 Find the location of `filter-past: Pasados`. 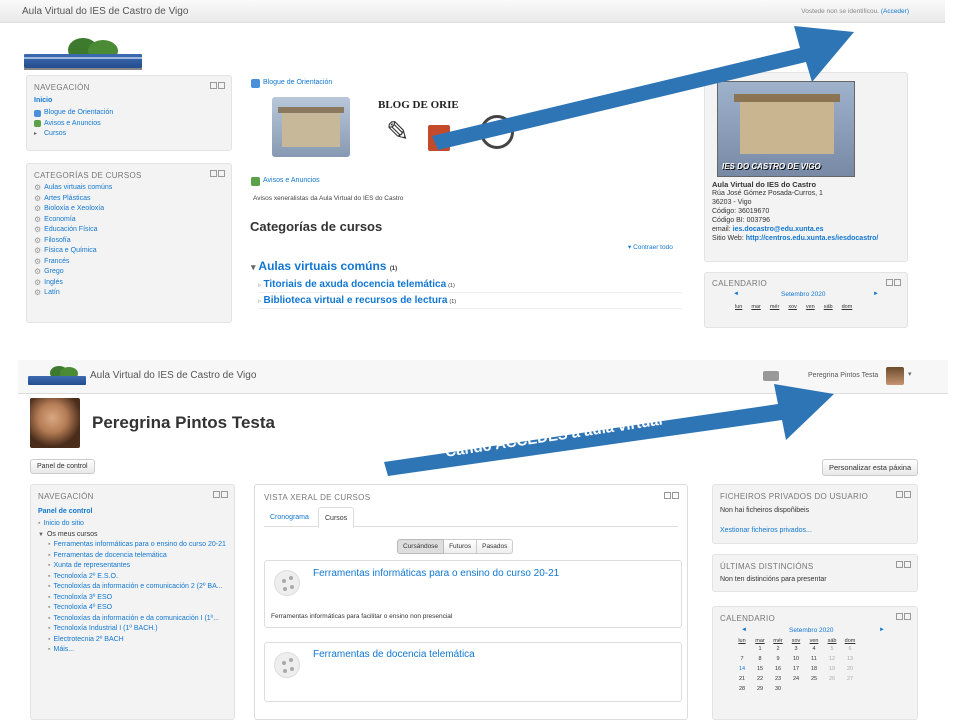

filter-past: Pasados is located at coordinates (495, 546).